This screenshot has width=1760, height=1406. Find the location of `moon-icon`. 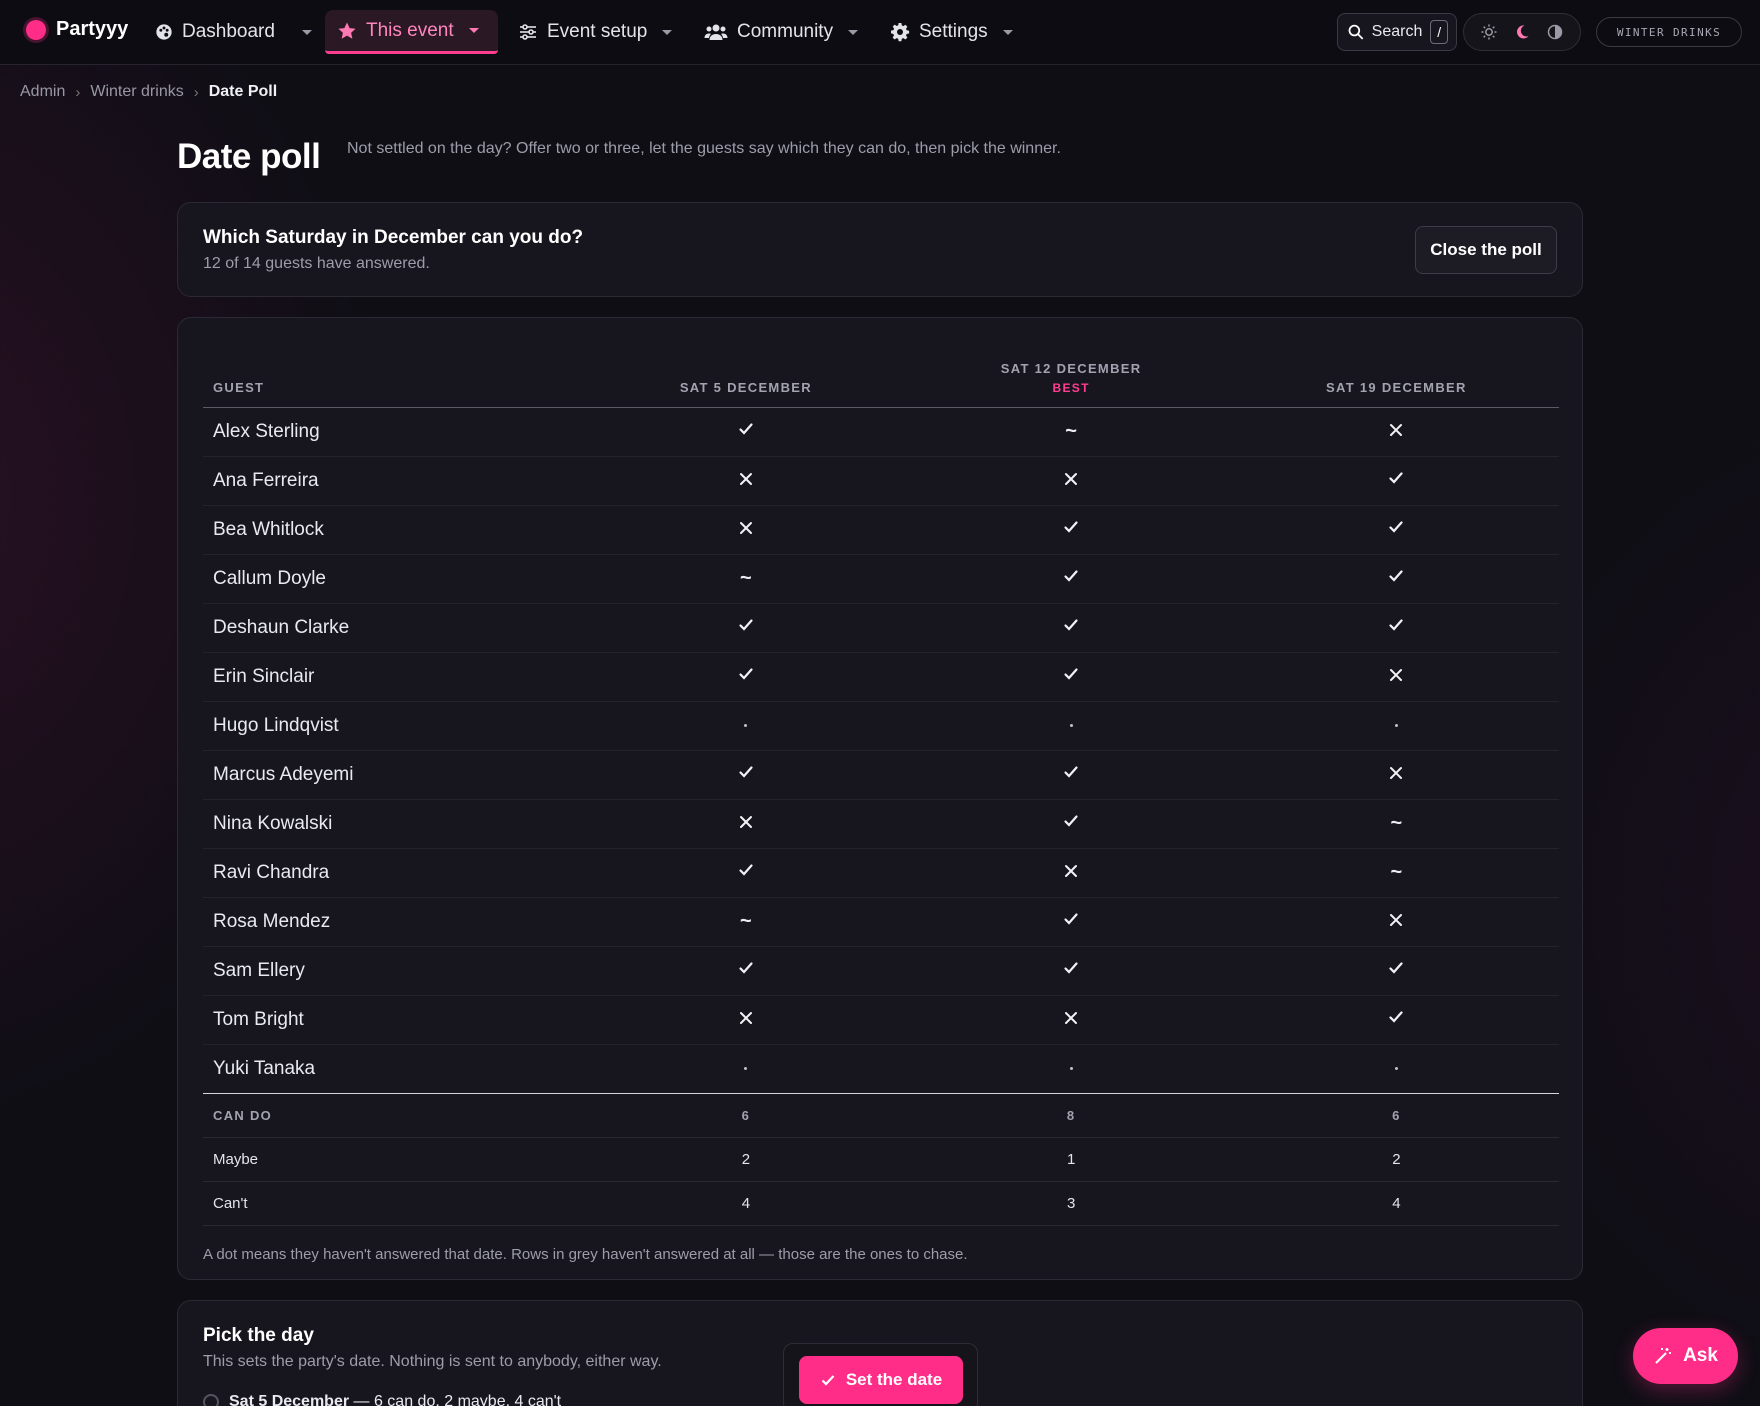

moon-icon is located at coordinates (1522, 32).